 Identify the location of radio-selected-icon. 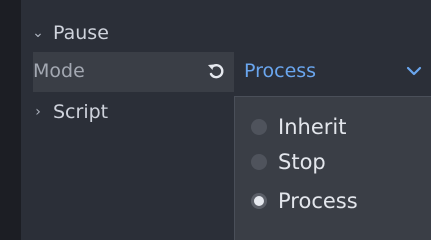
(259, 201).